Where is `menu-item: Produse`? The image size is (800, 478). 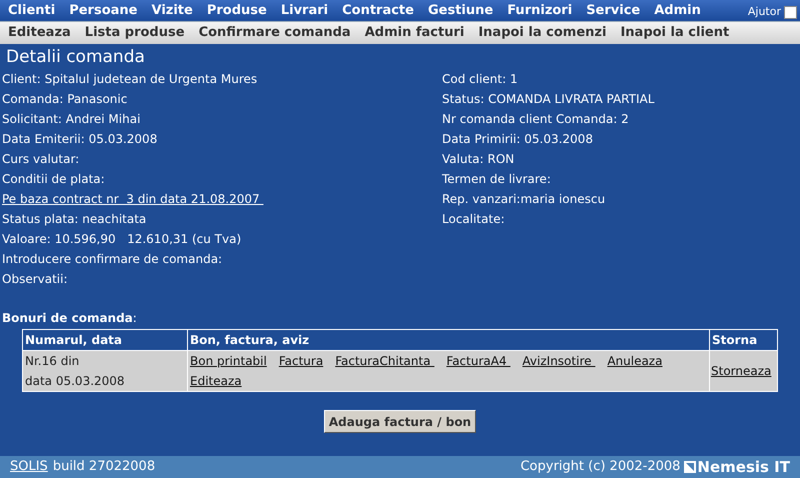 menu-item: Produse is located at coordinates (236, 10).